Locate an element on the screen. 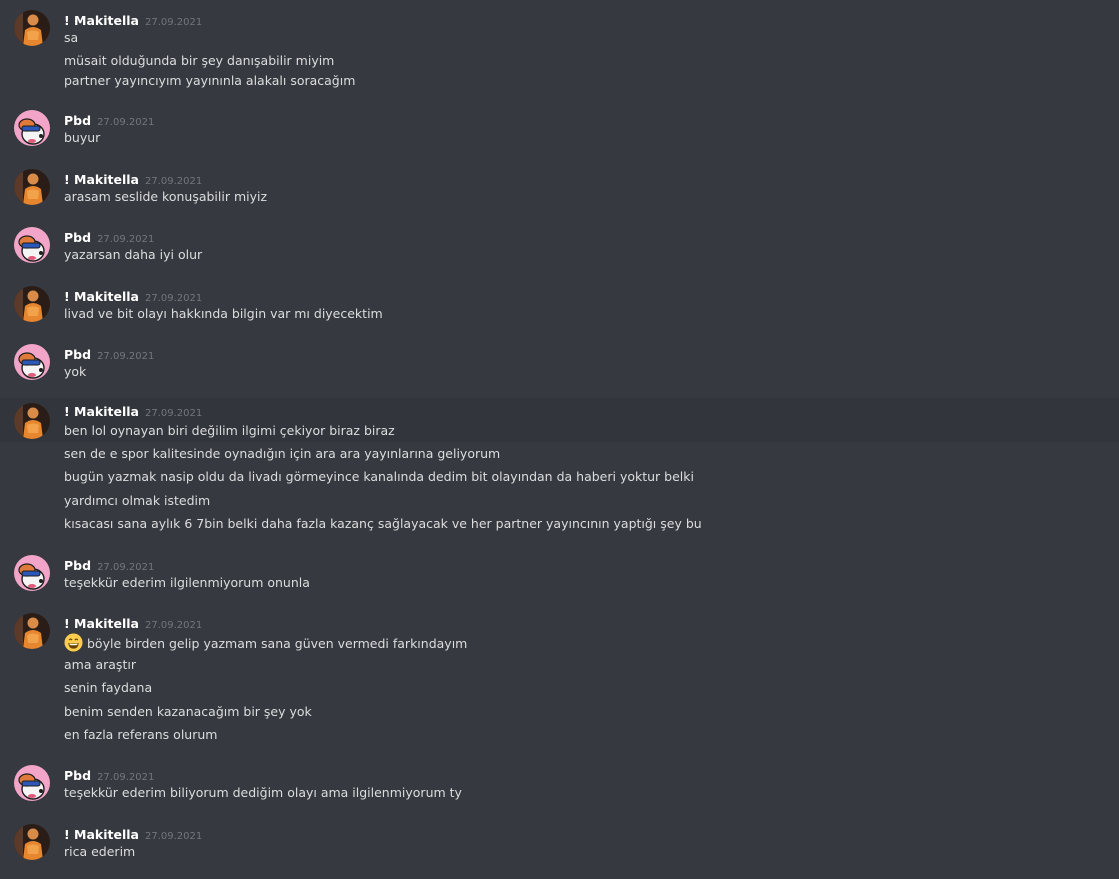 The image size is (1119, 879). message-text: rica ederim is located at coordinates (100, 851).